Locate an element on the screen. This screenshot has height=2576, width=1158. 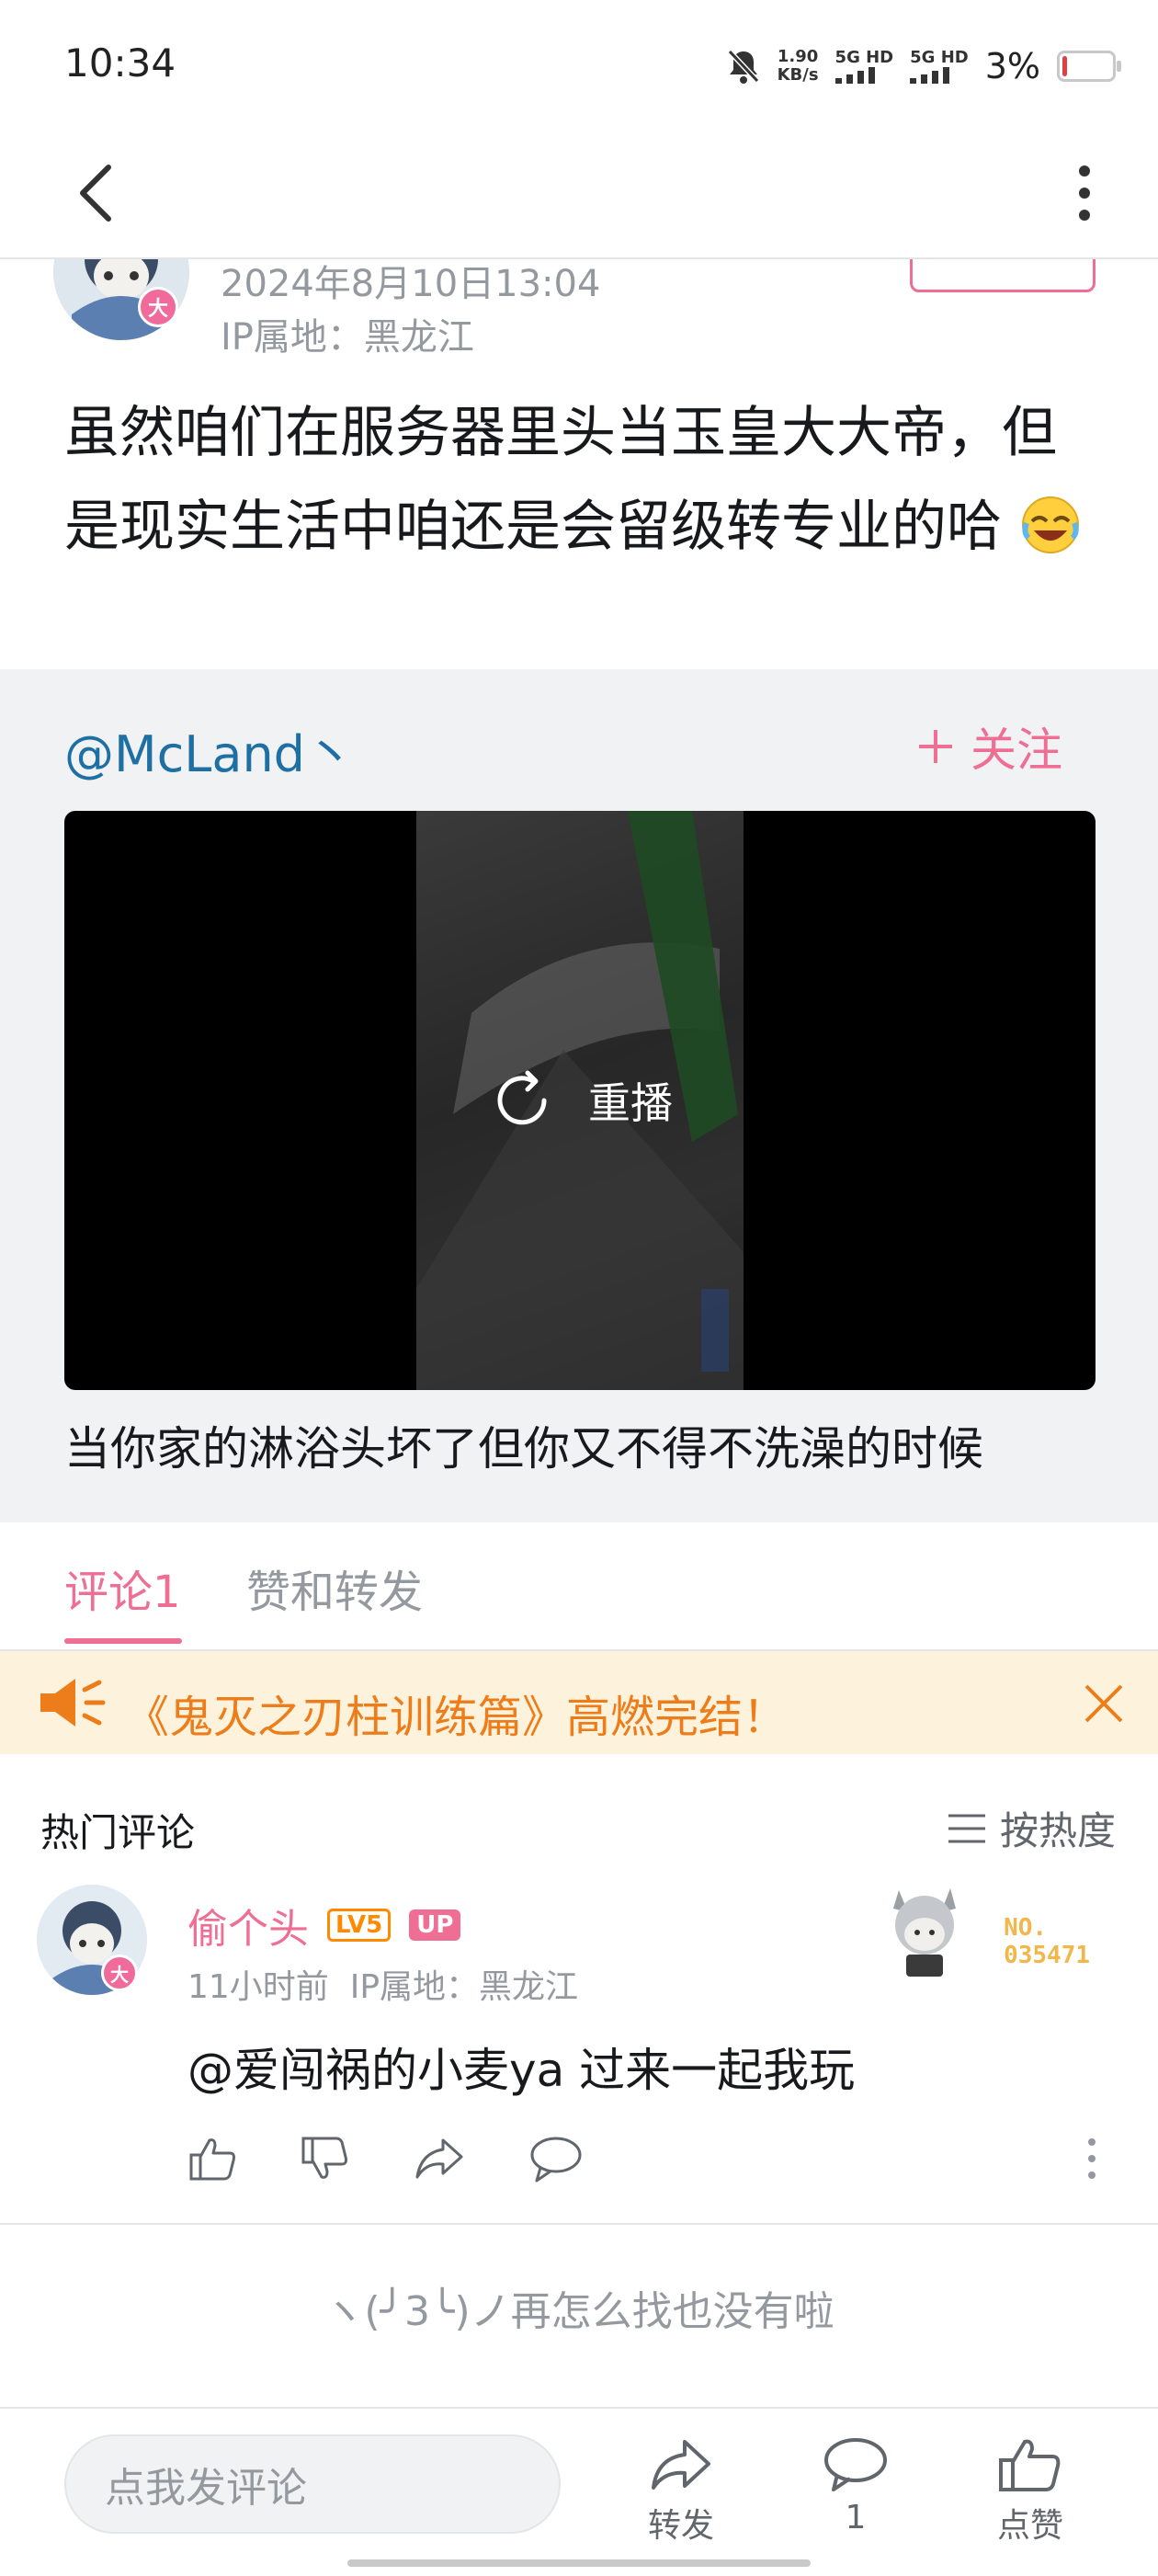
net-speed: 1.90 KB/s is located at coordinates (799, 66).